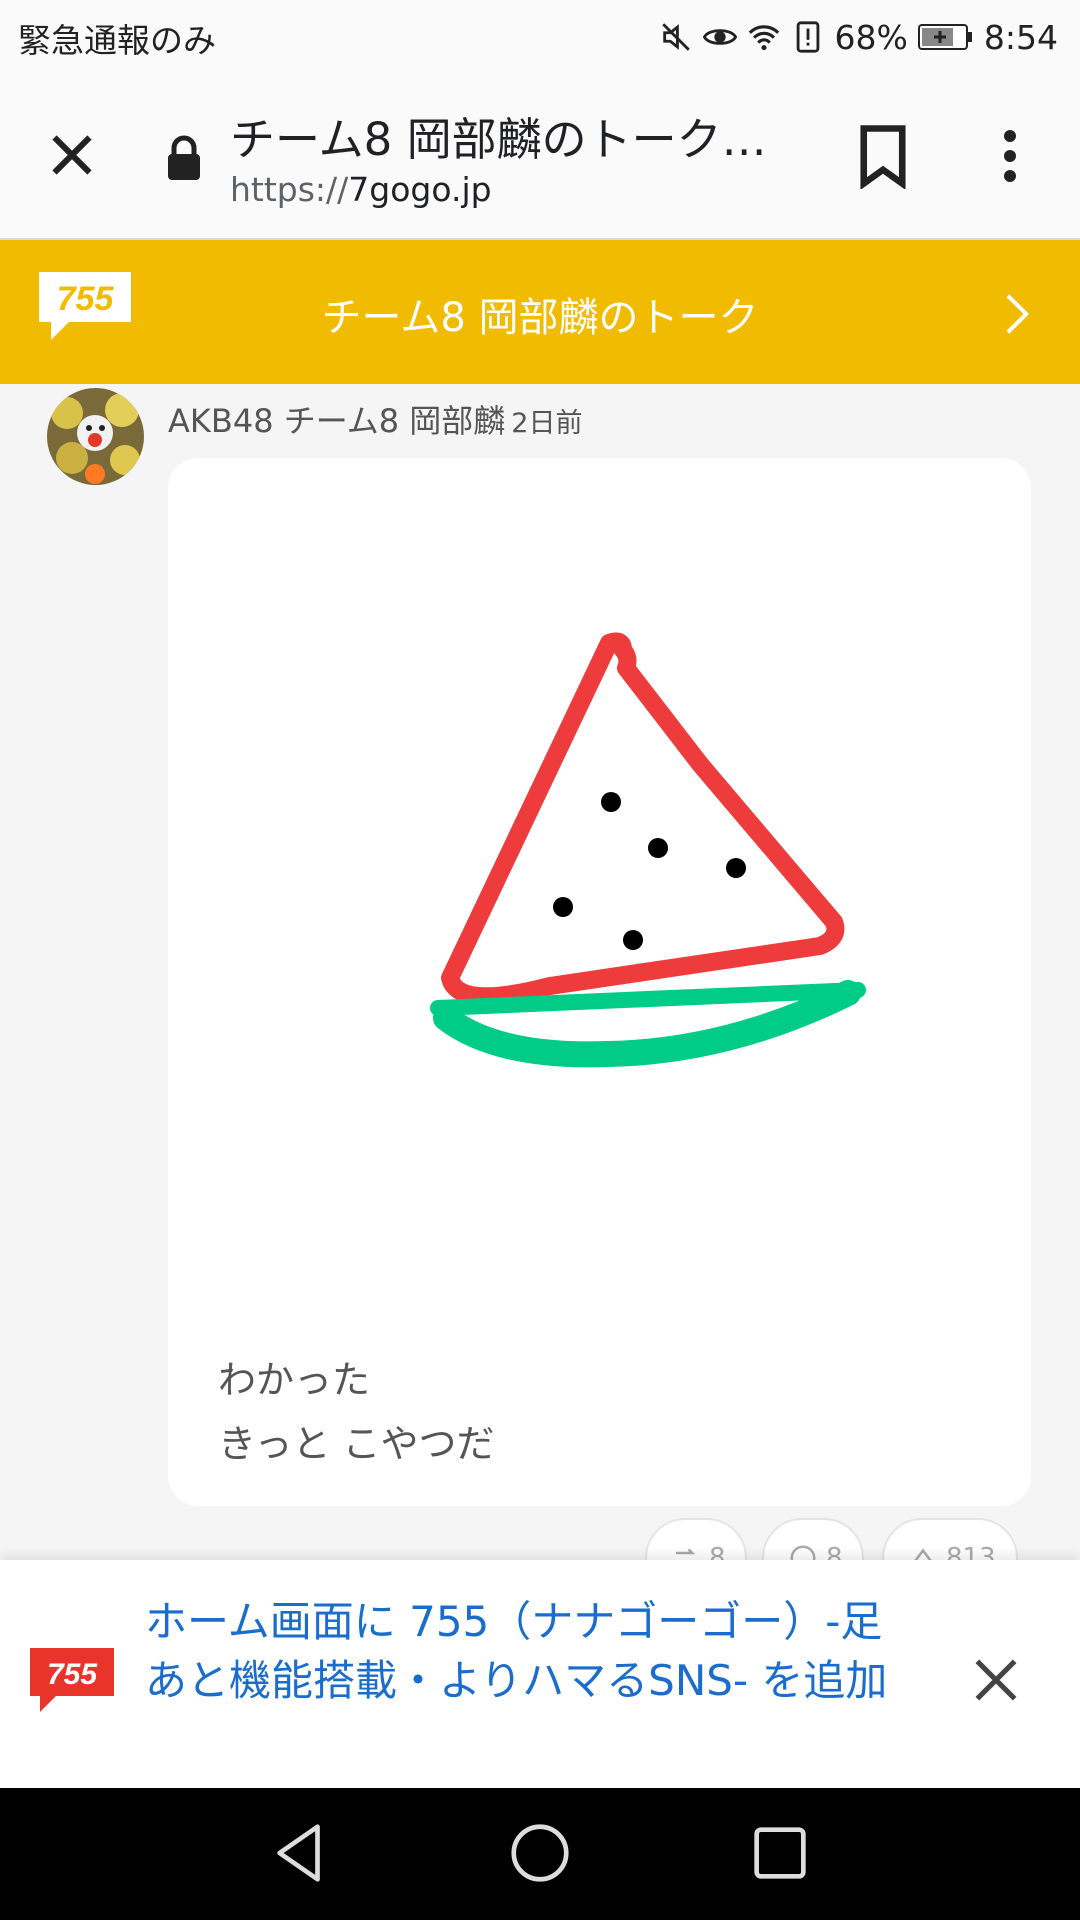 This screenshot has height=1920, width=1080. I want to click on author-name: AKB48 チーム8 岡部麟, so click(337, 421).